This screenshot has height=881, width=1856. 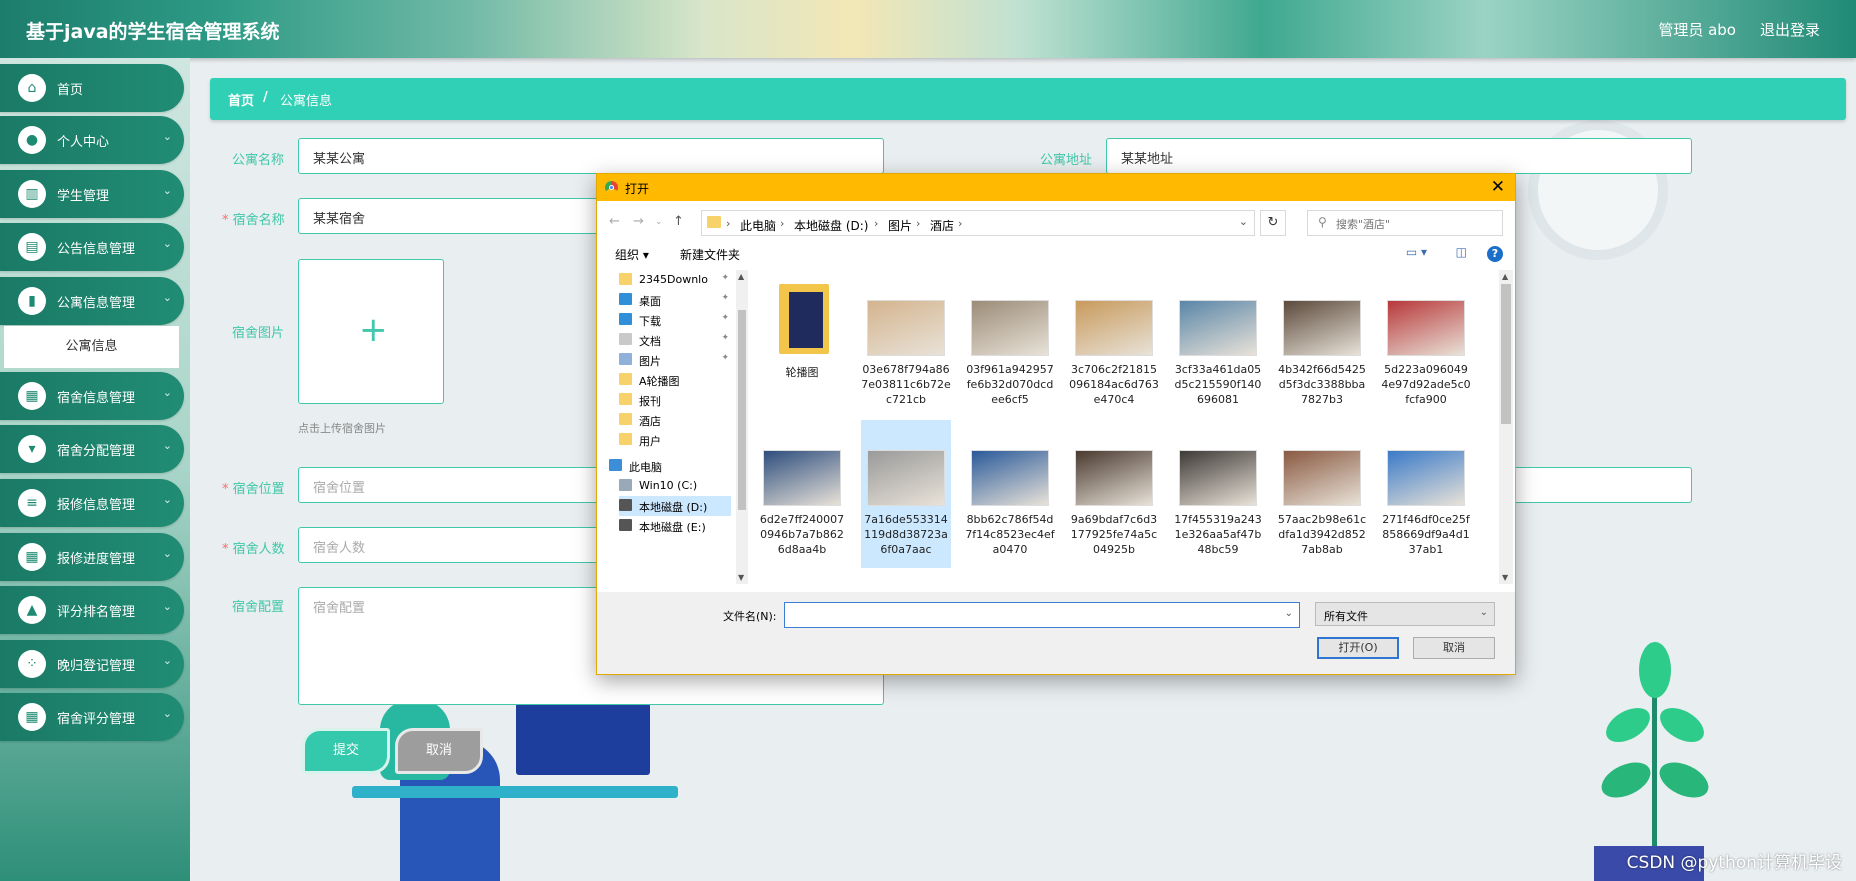 I want to click on dialog-titlebar: 打开 ✕, so click(x=1056, y=187).